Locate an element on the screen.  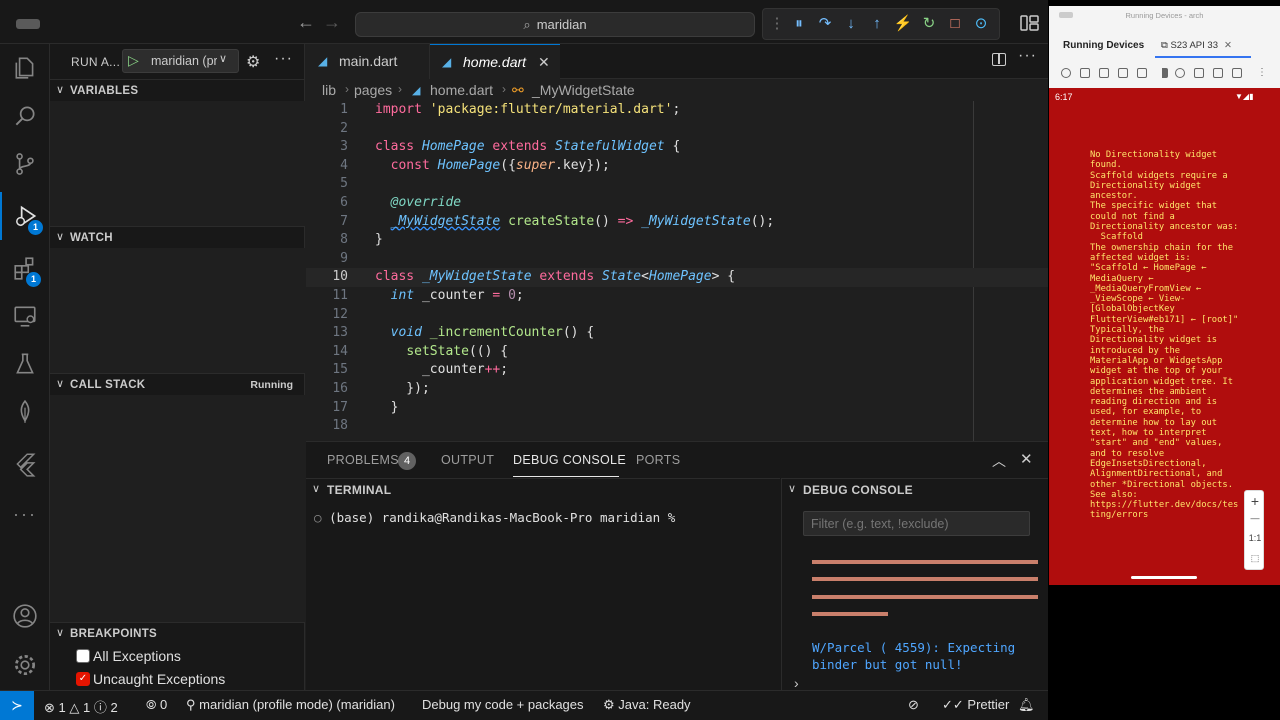
launch-config-select: ▷ maridian (pr ∨ is located at coordinates (180, 61).